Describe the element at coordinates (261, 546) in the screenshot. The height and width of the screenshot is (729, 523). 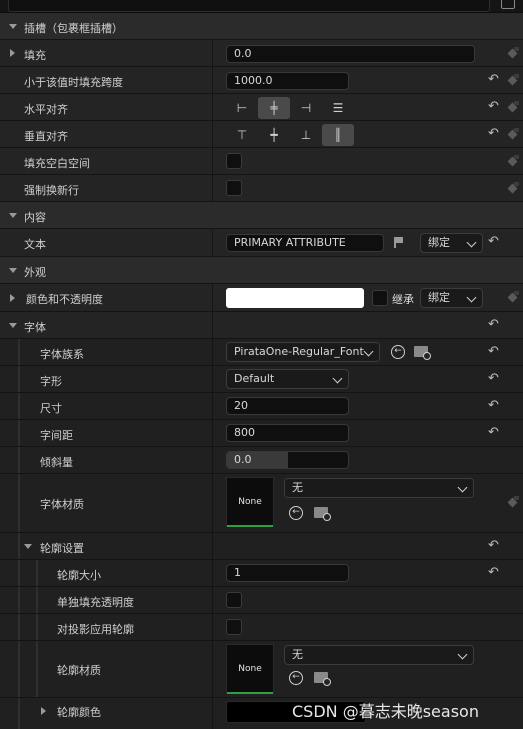
I see `prop-outline-settings: 轮廓设置 ↶` at that location.